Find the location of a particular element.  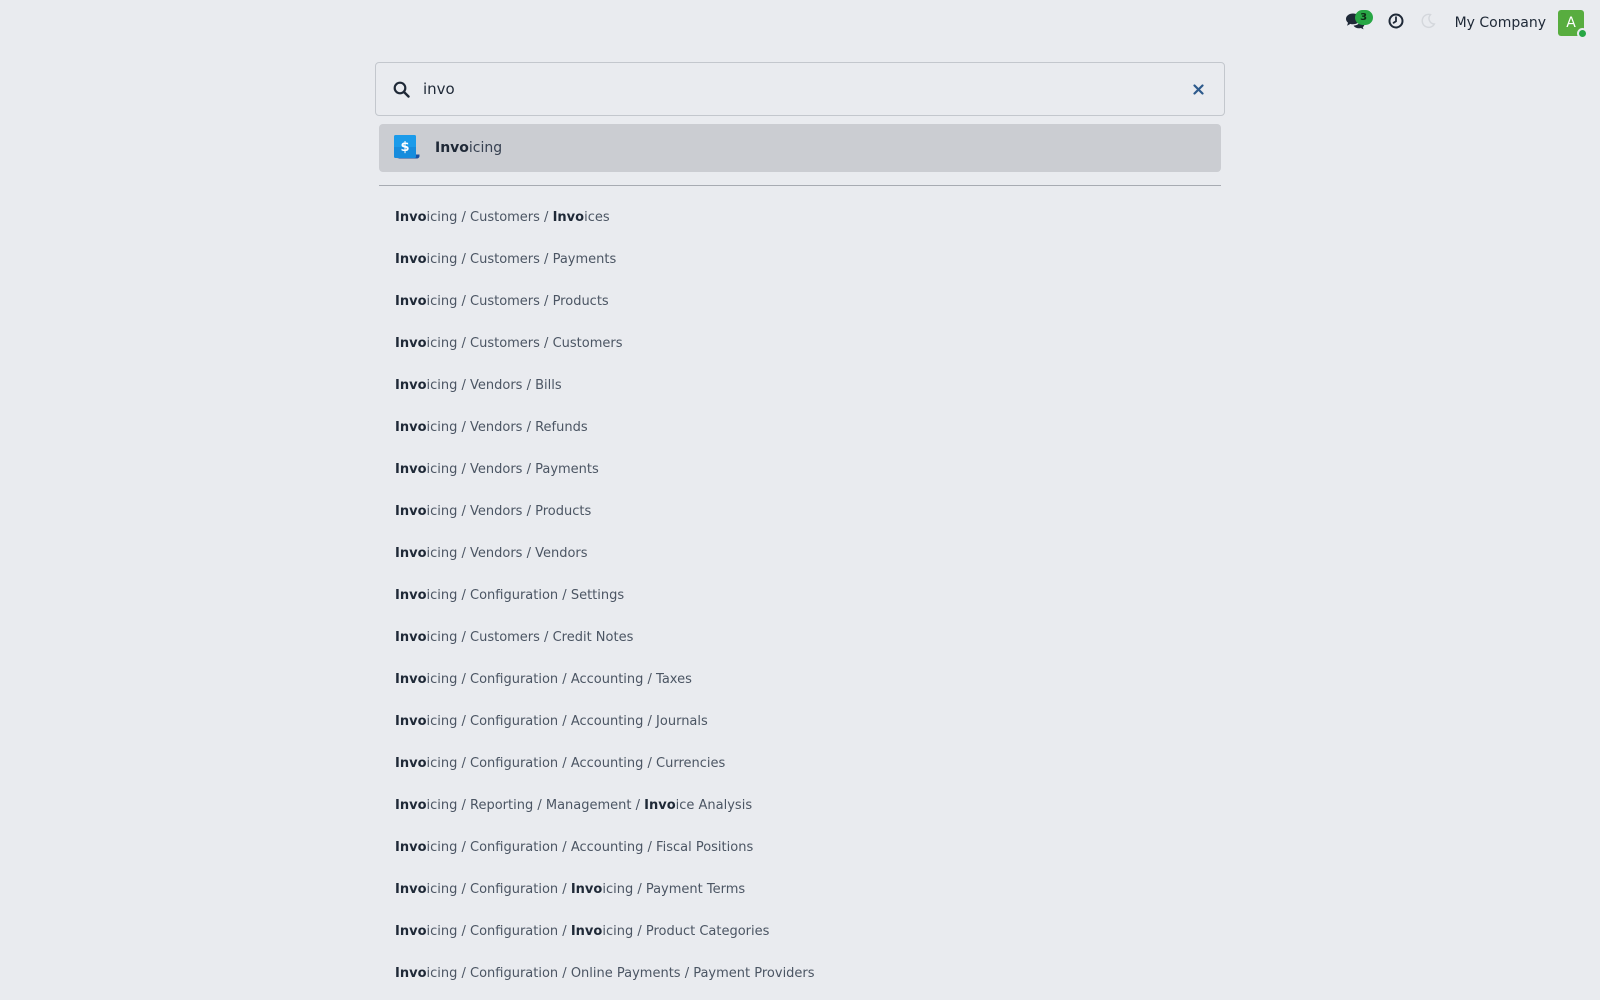

messages-count-badge: 3 is located at coordinates (1363, 17).